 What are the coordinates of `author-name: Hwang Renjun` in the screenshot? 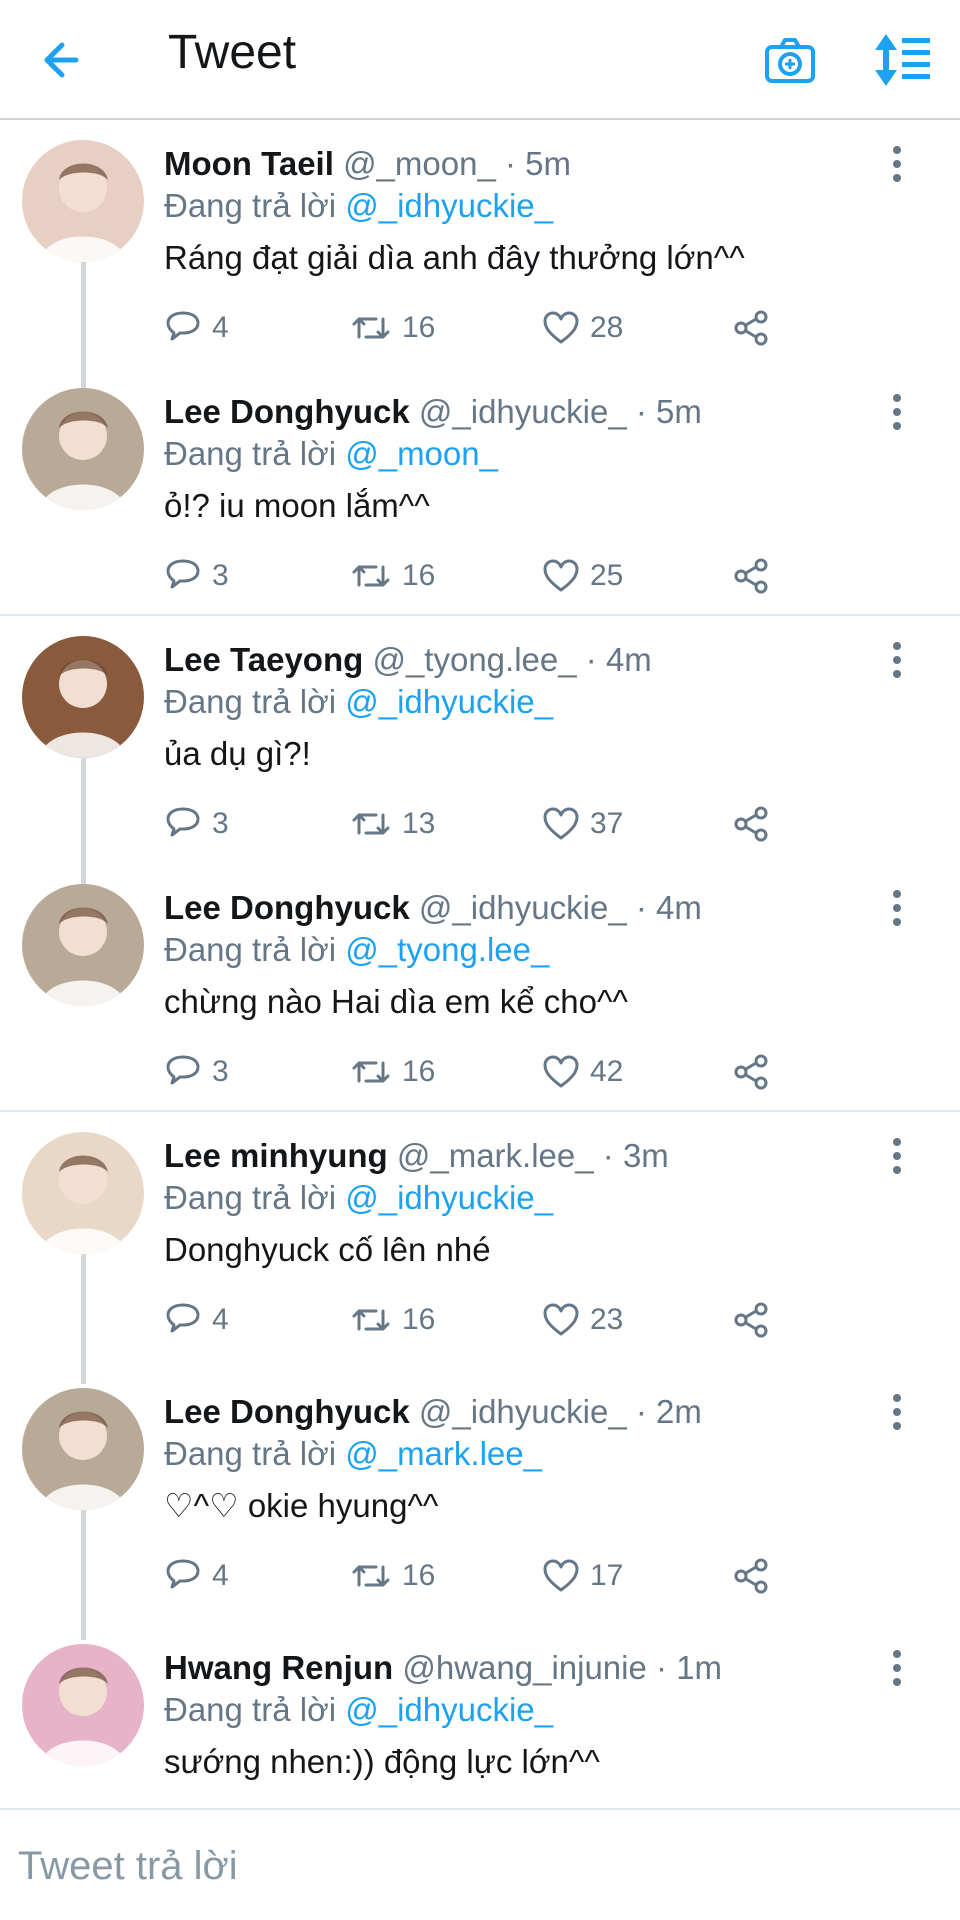 It's located at (278, 1667).